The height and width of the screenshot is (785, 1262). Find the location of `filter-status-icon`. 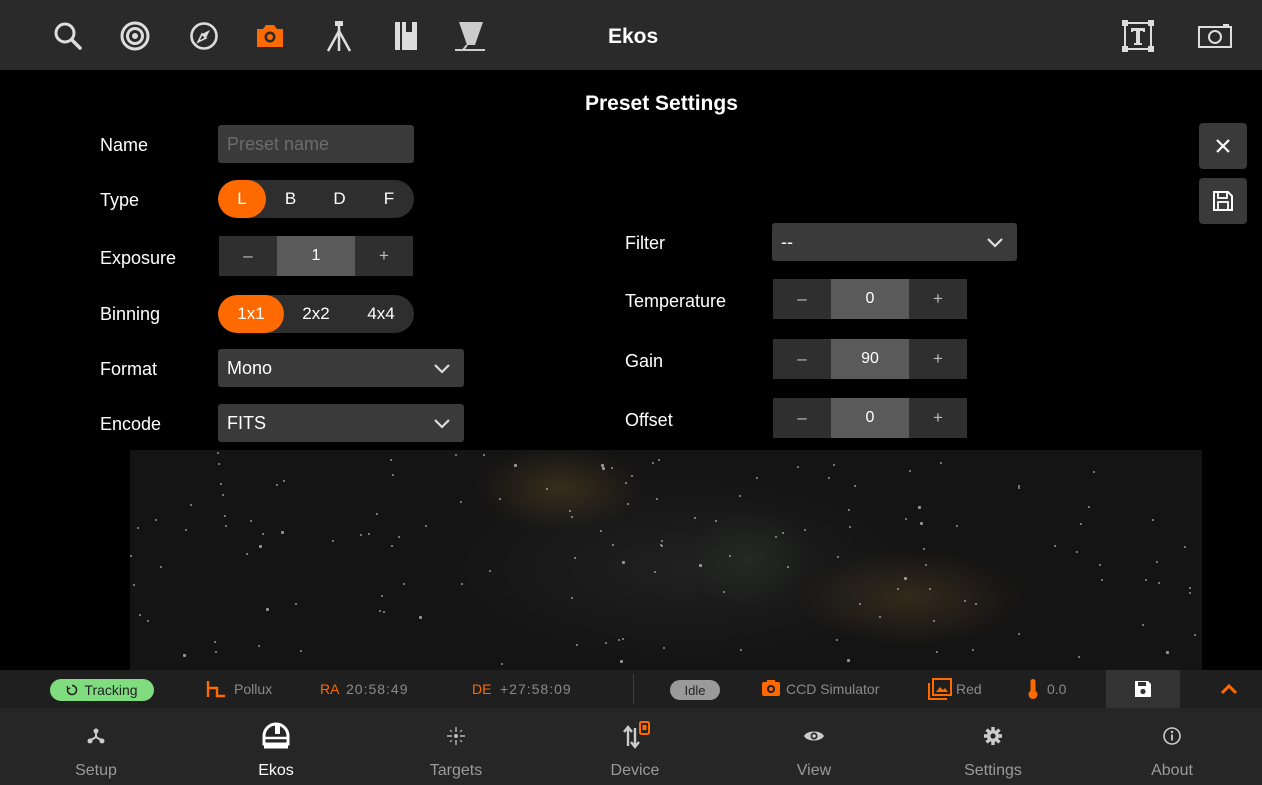

filter-status-icon is located at coordinates (940, 690).